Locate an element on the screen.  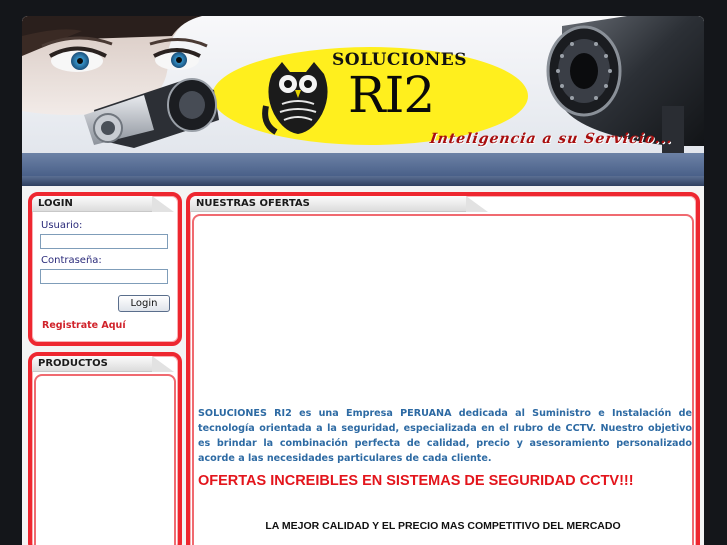
owl-logo-icon is located at coordinates (295, 98).